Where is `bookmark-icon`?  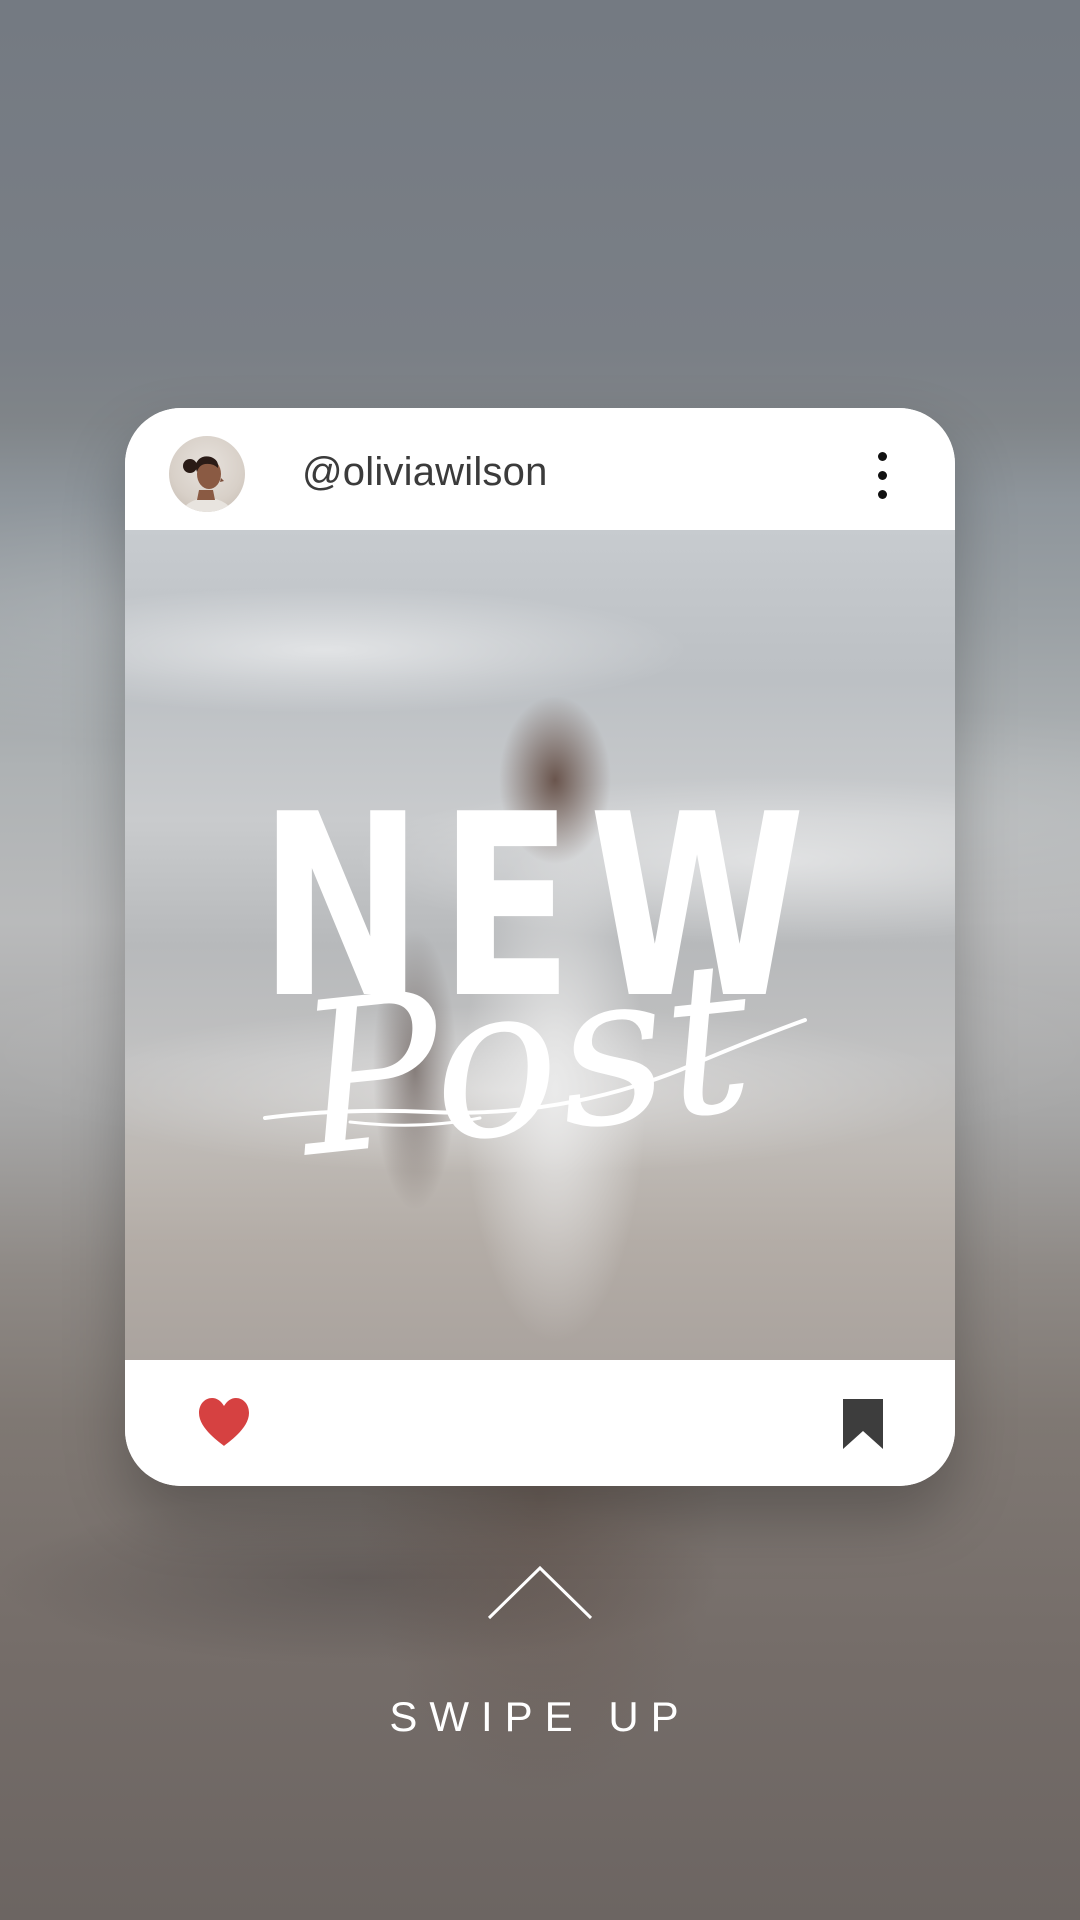
bookmark-icon is located at coordinates (863, 1424).